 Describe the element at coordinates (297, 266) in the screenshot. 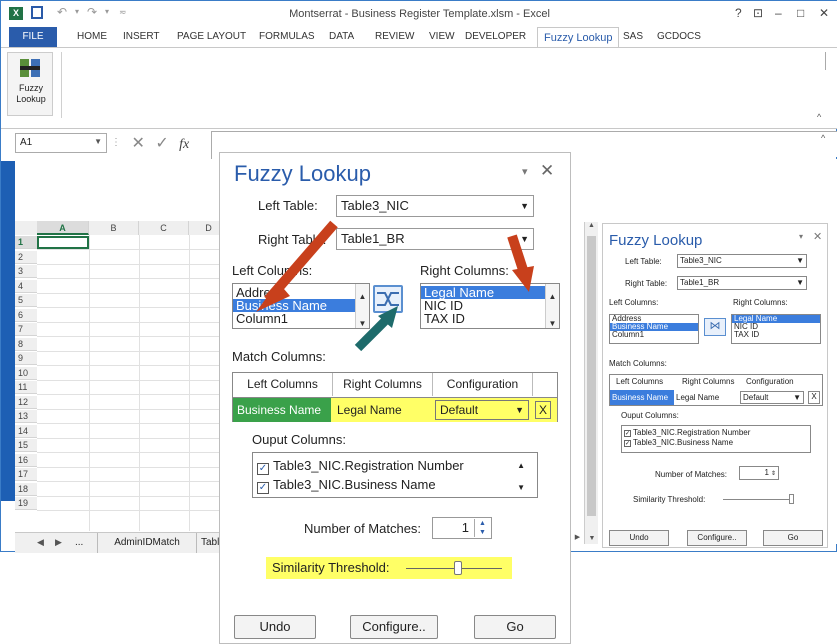

I see `red-arrow-left-icon` at that location.